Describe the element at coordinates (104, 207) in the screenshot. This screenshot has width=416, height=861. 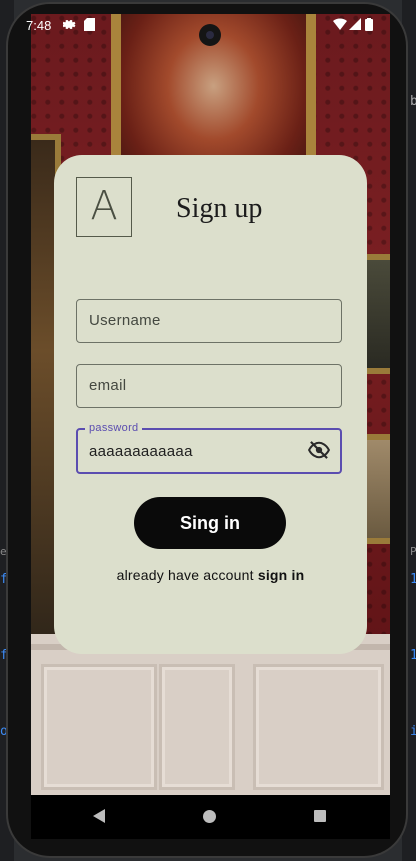
I see `app-logo: A` at that location.